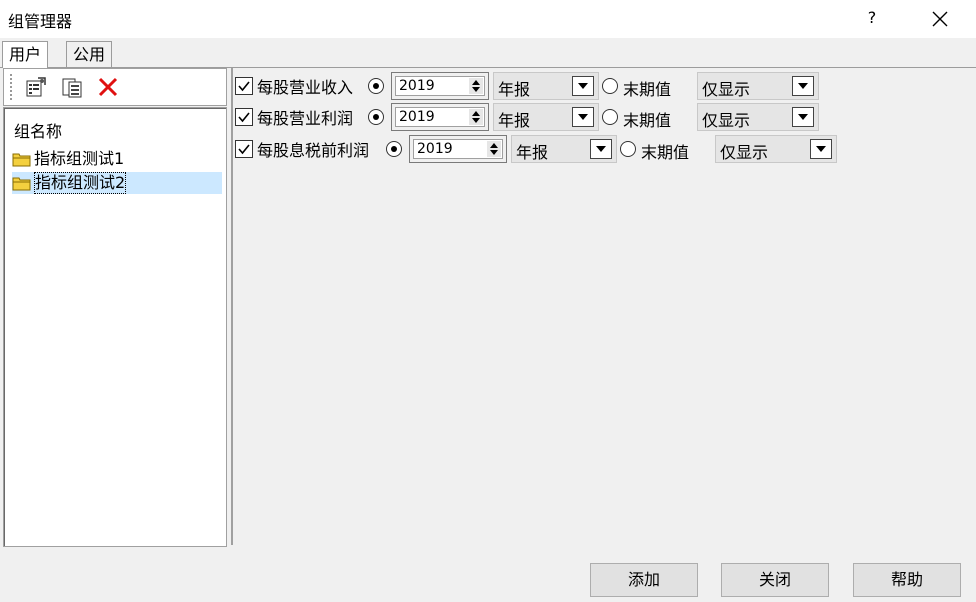 This screenshot has height=602, width=976. I want to click on close-icon, so click(940, 19).